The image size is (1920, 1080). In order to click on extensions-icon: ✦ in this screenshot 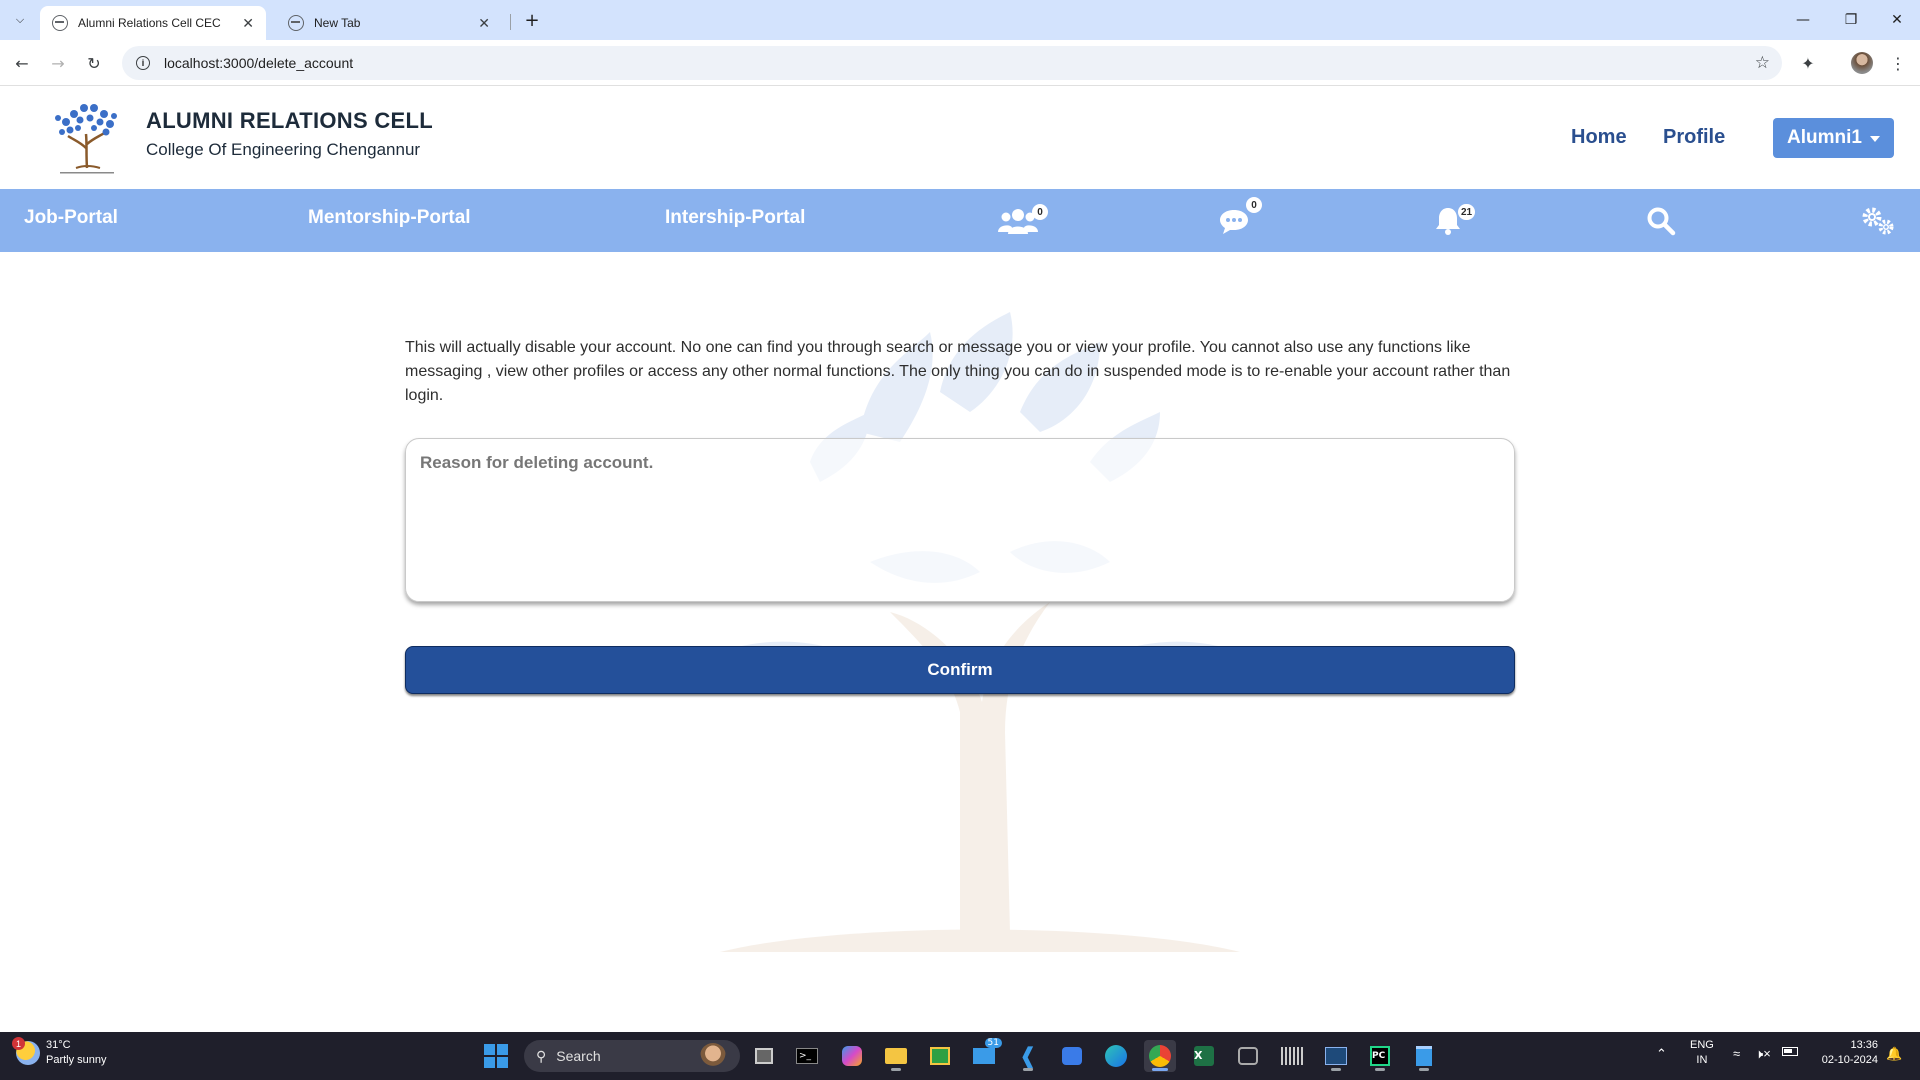, I will do `click(1808, 63)`.